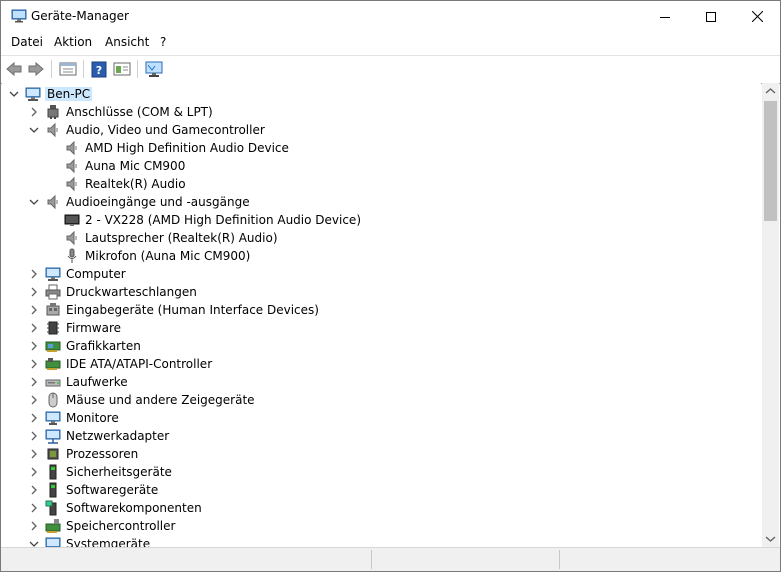  I want to click on toolbar: ?, so click(390, 69).